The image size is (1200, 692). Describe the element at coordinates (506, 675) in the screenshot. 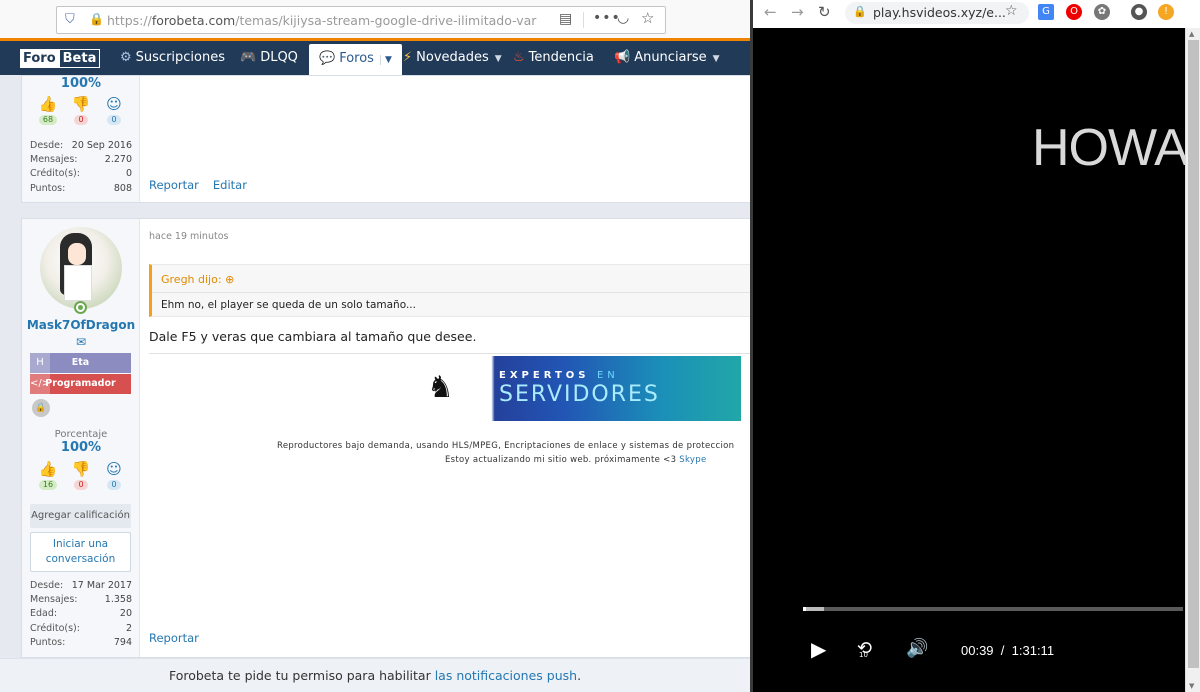

I see `enable-push-link: las notificaciones push` at that location.